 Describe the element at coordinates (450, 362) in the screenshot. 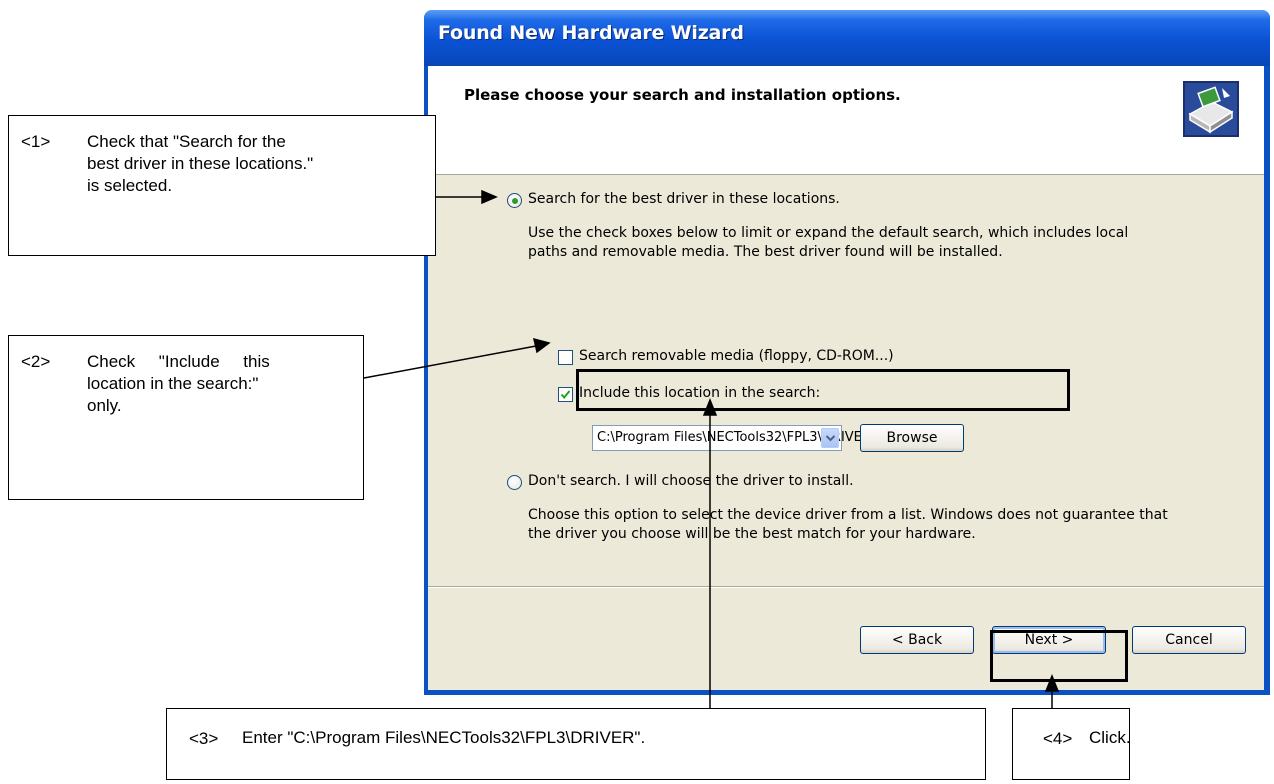

I see `arrow-2-line` at that location.